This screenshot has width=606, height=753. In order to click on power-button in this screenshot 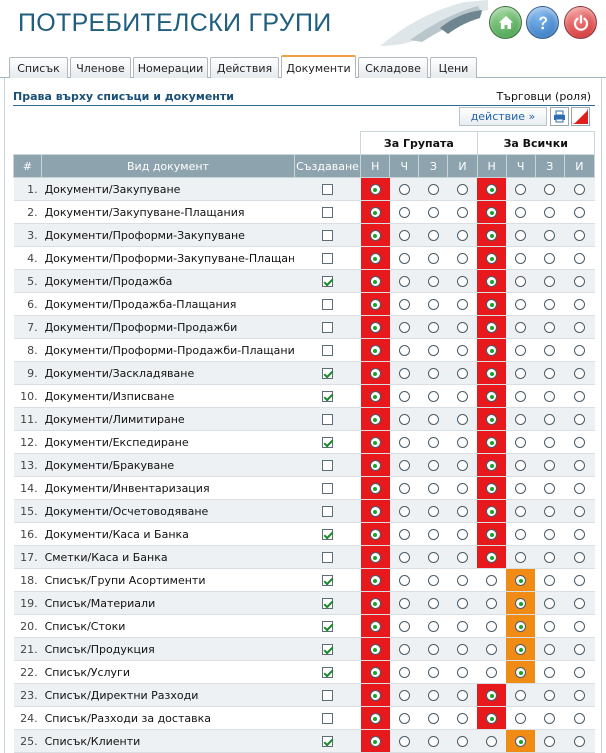, I will do `click(580, 22)`.